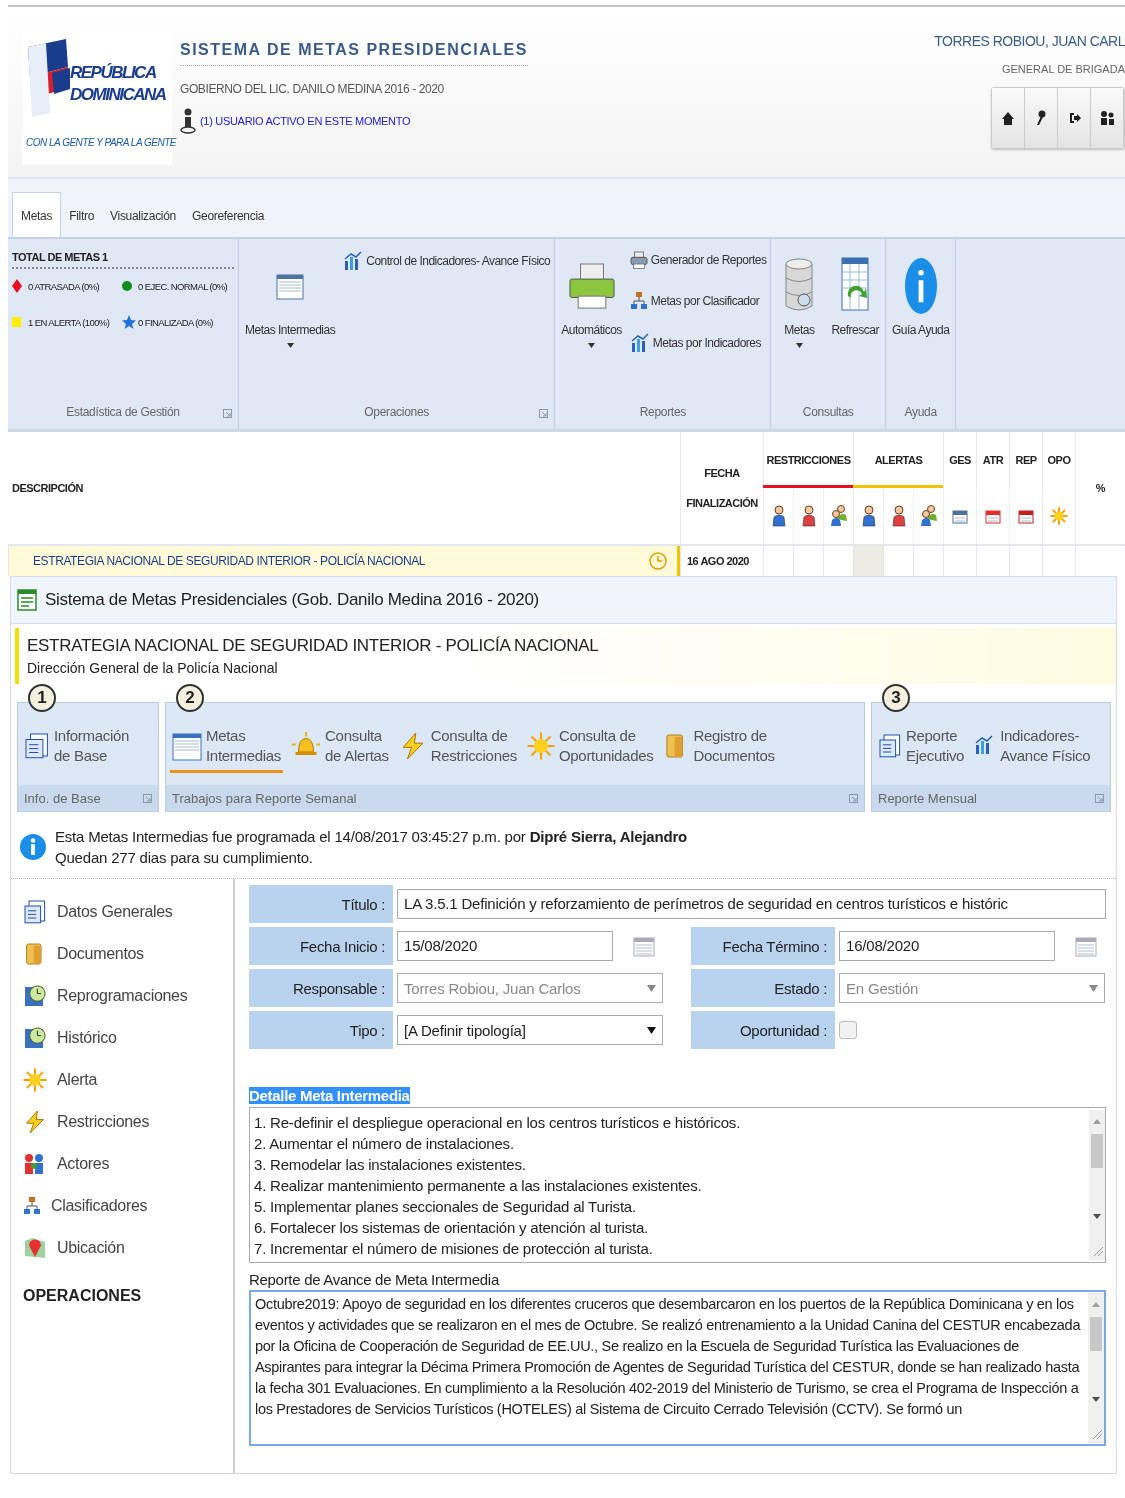 The width and height of the screenshot is (1125, 1498). What do you see at coordinates (927, 798) in the screenshot?
I see `group-label: Reporte Mensual` at bounding box center [927, 798].